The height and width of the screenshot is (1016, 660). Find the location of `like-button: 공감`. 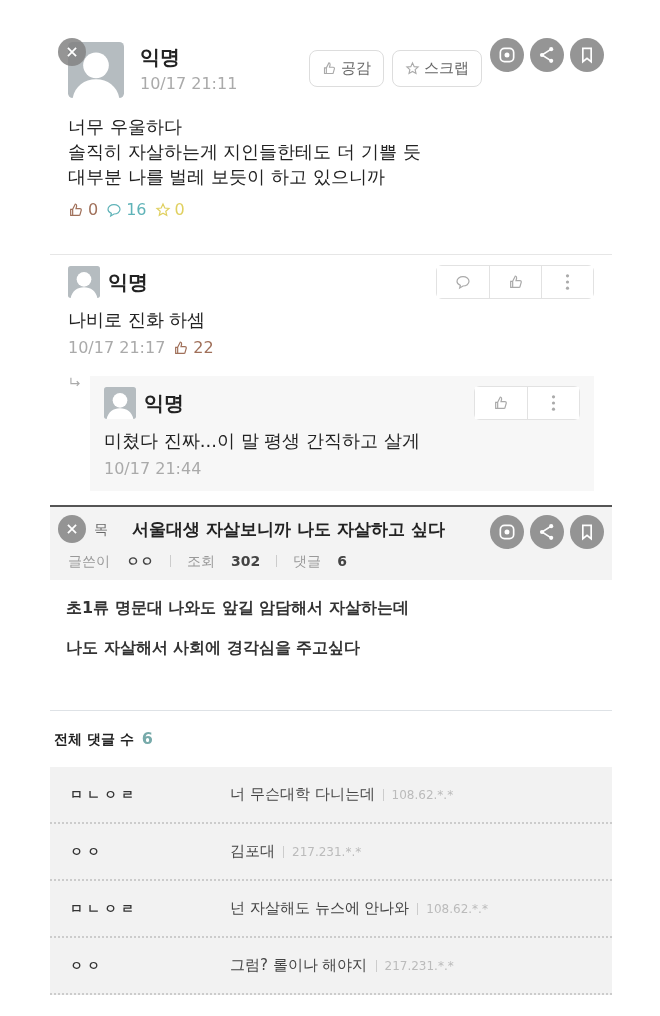

like-button: 공감 is located at coordinates (346, 68).